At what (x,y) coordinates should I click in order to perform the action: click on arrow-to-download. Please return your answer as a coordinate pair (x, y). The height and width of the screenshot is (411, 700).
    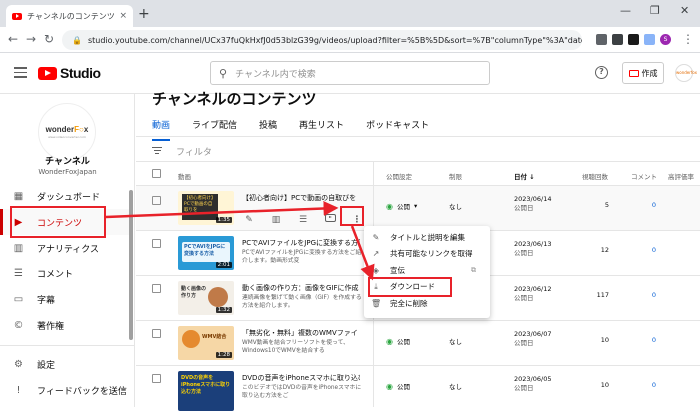
    Looking at the image, I should click on (362, 253).